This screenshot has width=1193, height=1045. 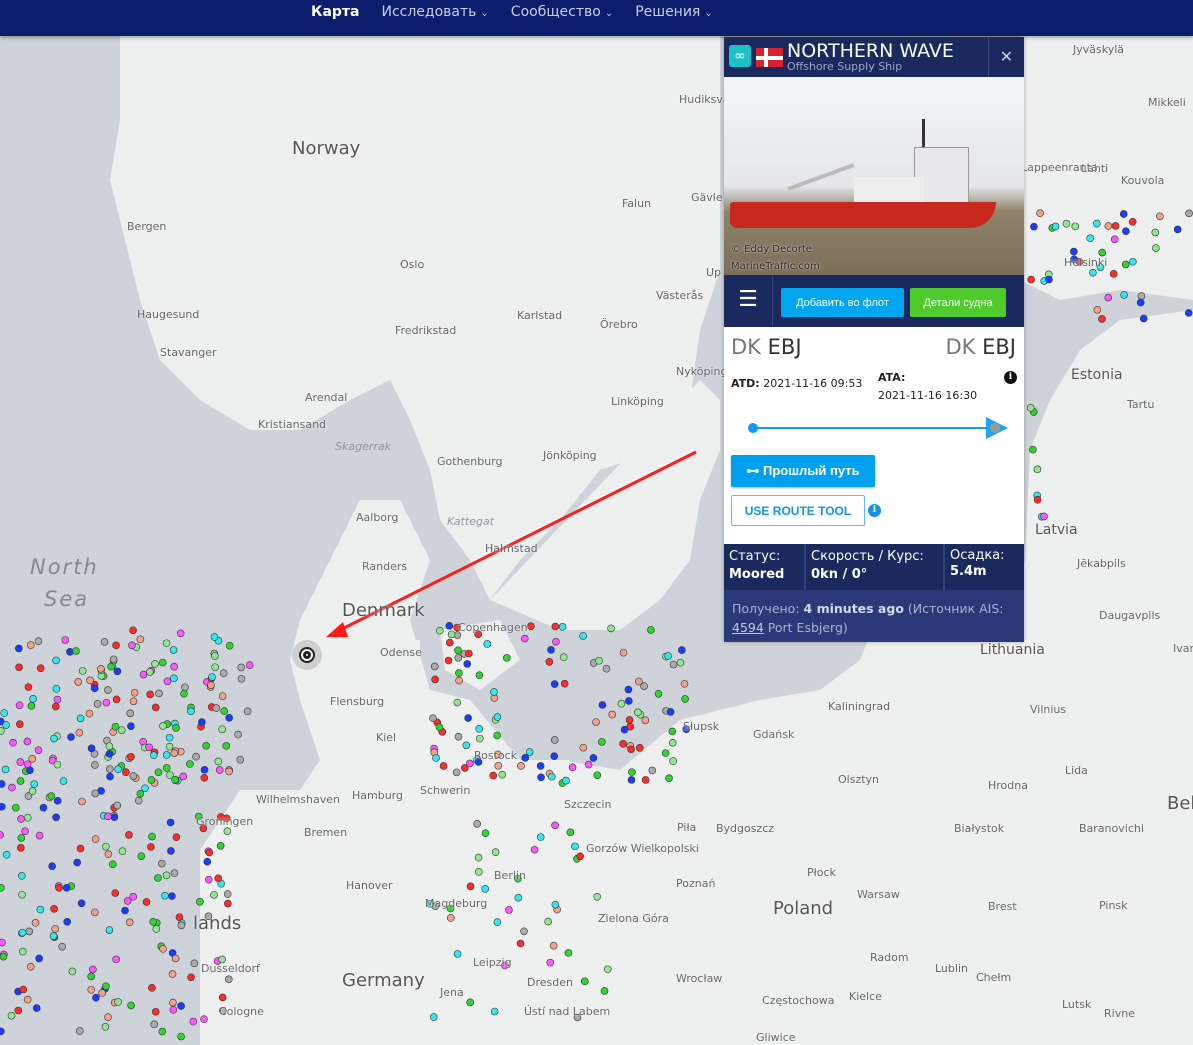 What do you see at coordinates (335, 12) in the screenshot?
I see `nav-item-map: Карта` at bounding box center [335, 12].